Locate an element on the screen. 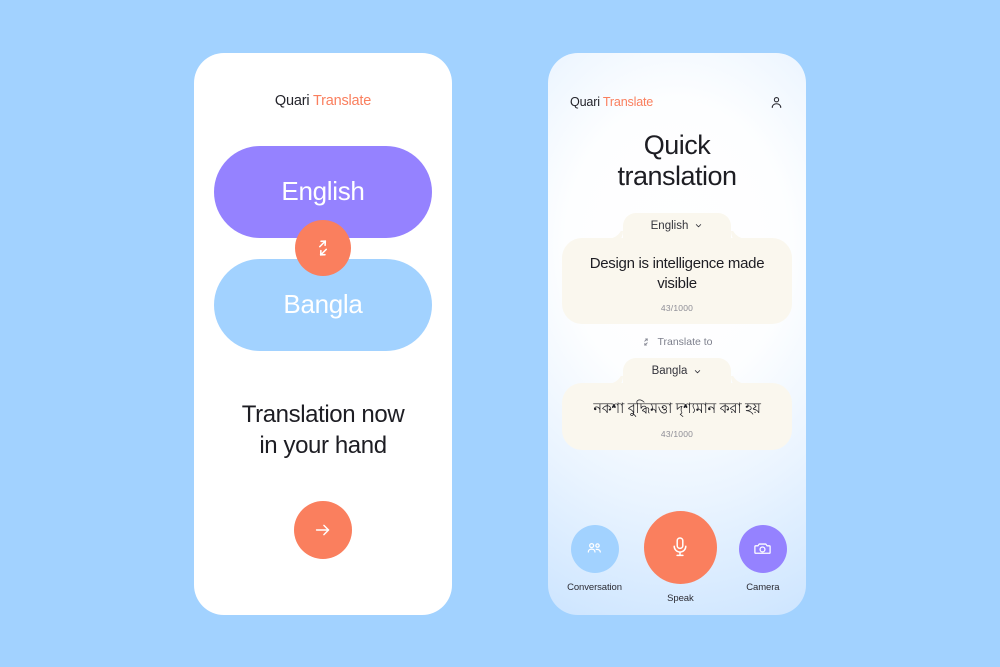 This screenshot has width=1000, height=667. tagline-line-2: in your hand is located at coordinates (323, 446).